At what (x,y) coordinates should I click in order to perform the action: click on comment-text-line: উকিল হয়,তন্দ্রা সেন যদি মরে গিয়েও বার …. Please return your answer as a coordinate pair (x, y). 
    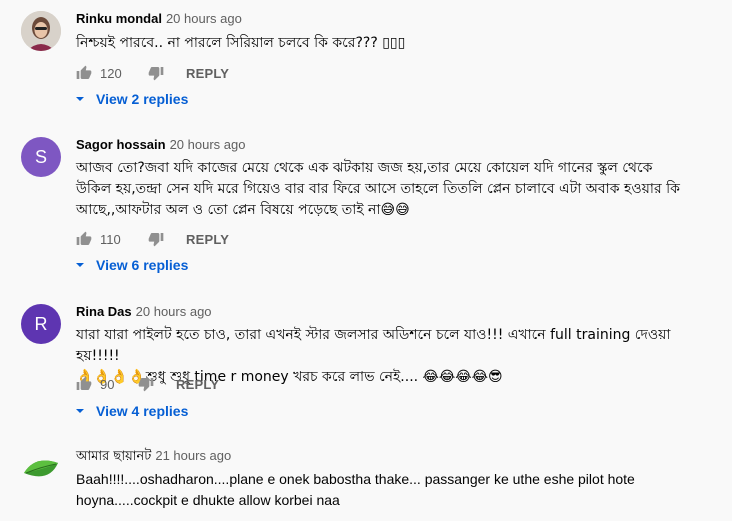
    Looking at the image, I should click on (378, 189).